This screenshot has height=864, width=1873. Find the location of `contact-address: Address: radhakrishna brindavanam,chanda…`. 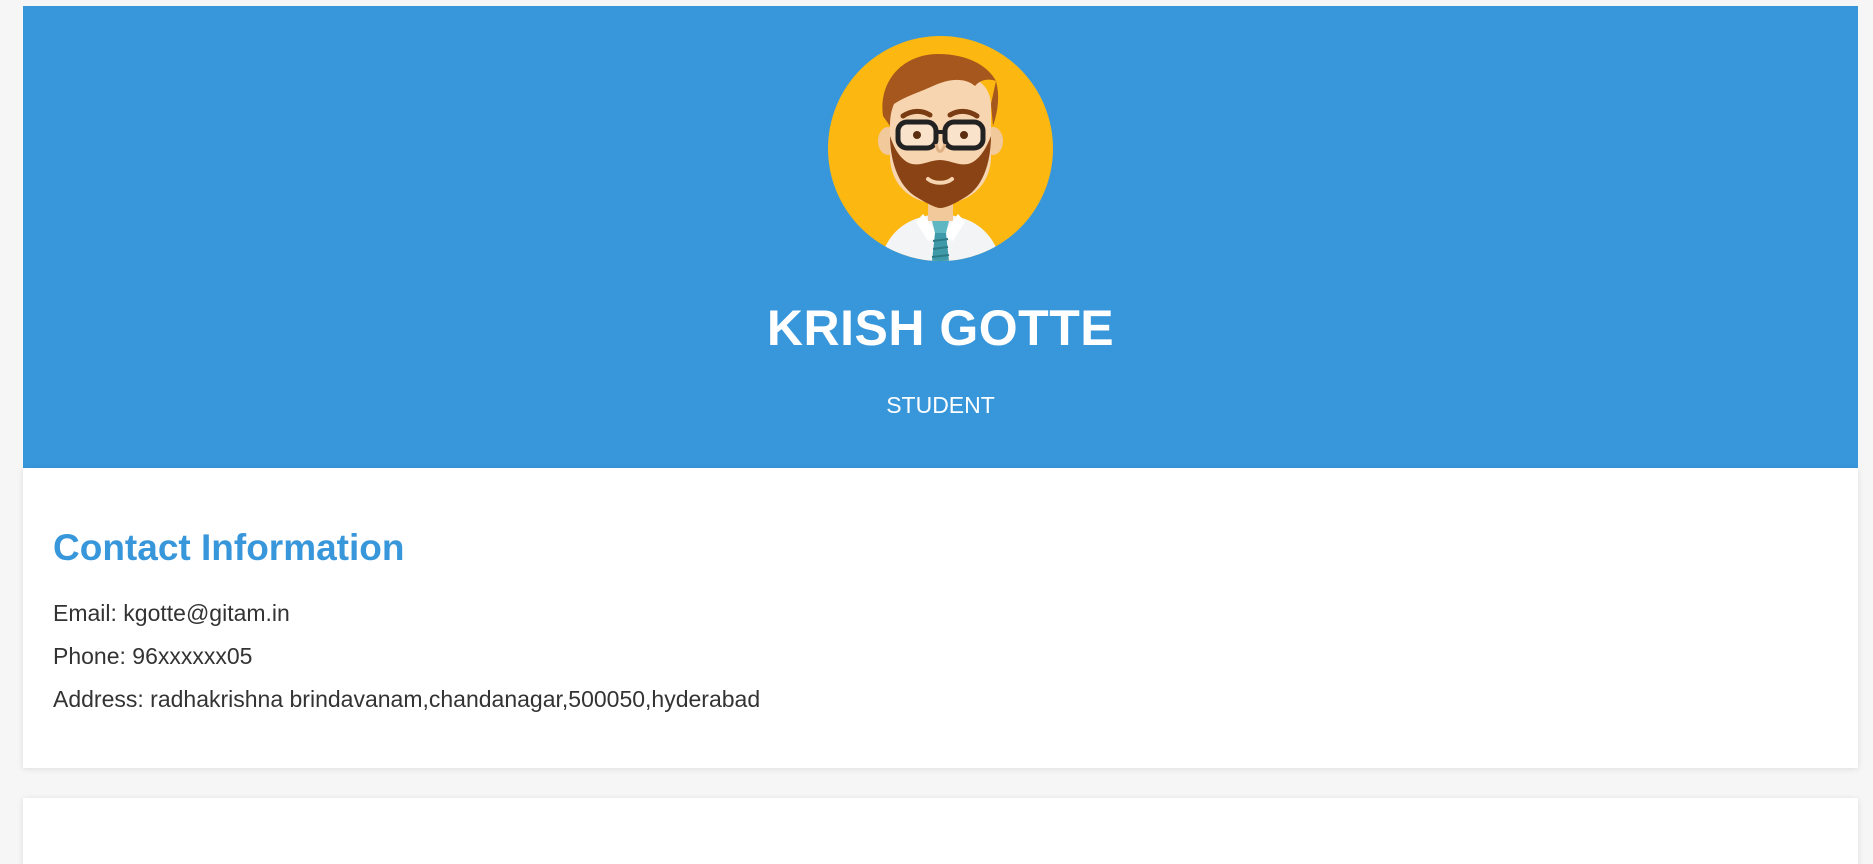

contact-address: Address: radhakrishna brindavanam,chanda… is located at coordinates (407, 699).